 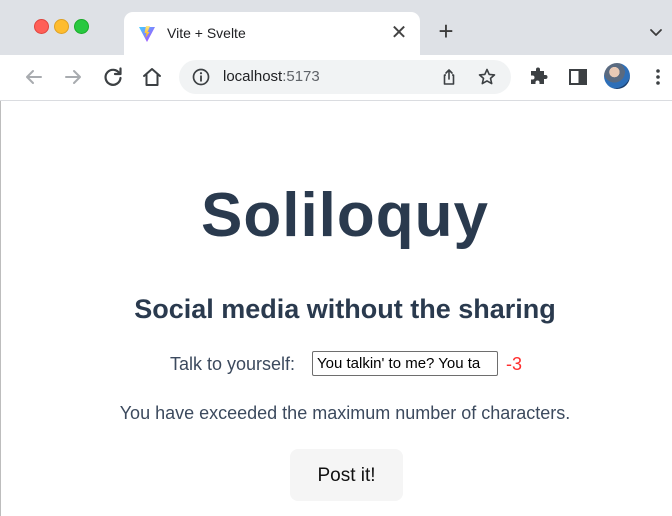 I want to click on close-window-button, so click(x=41, y=26).